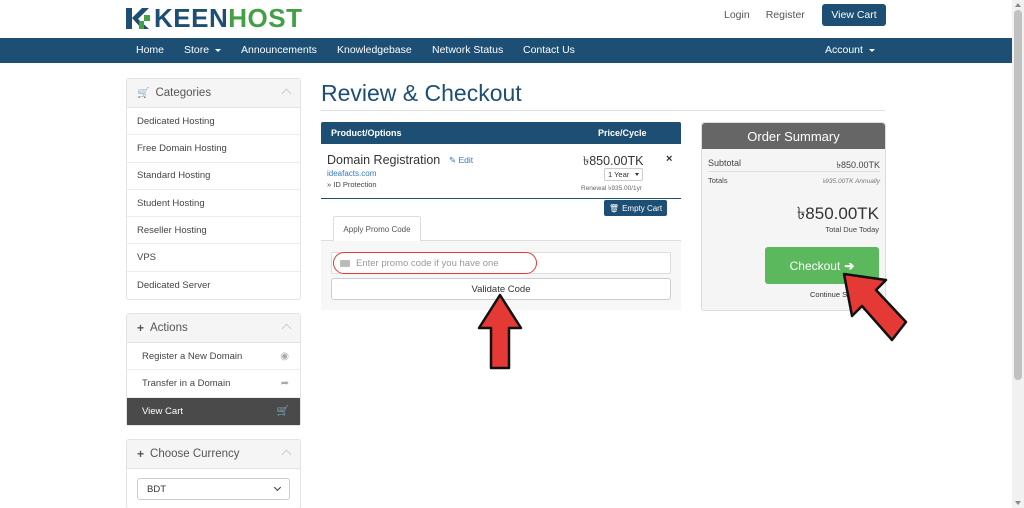  What do you see at coordinates (213, 411) in the screenshot?
I see `sidebar-item-view-cart: View Cart 🛒` at bounding box center [213, 411].